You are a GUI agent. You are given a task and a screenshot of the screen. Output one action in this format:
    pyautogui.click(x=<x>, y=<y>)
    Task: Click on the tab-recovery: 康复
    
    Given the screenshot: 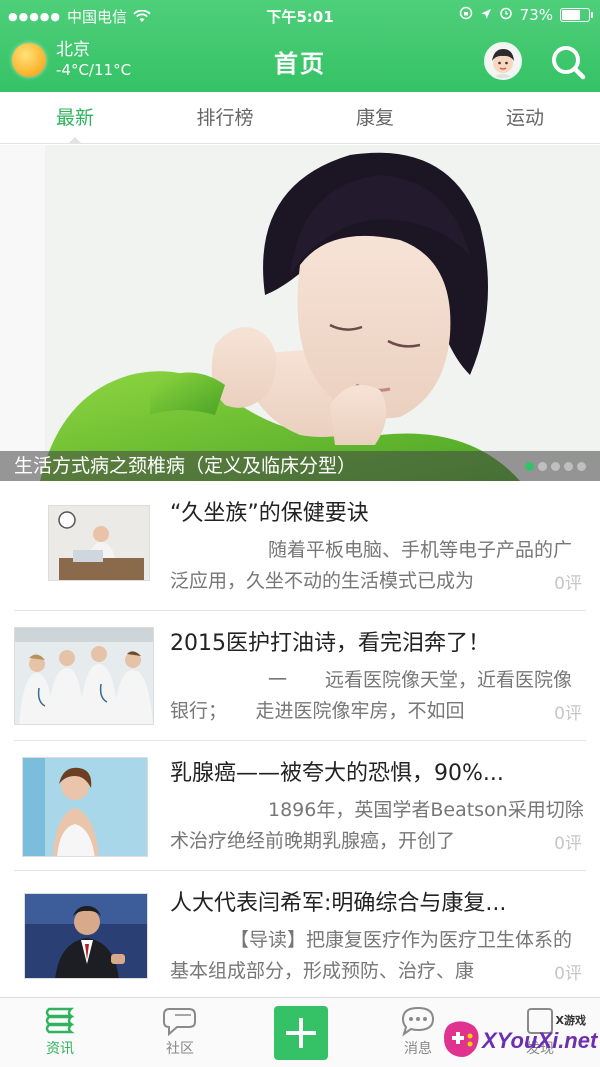 What is the action you would take?
    pyautogui.click(x=375, y=117)
    